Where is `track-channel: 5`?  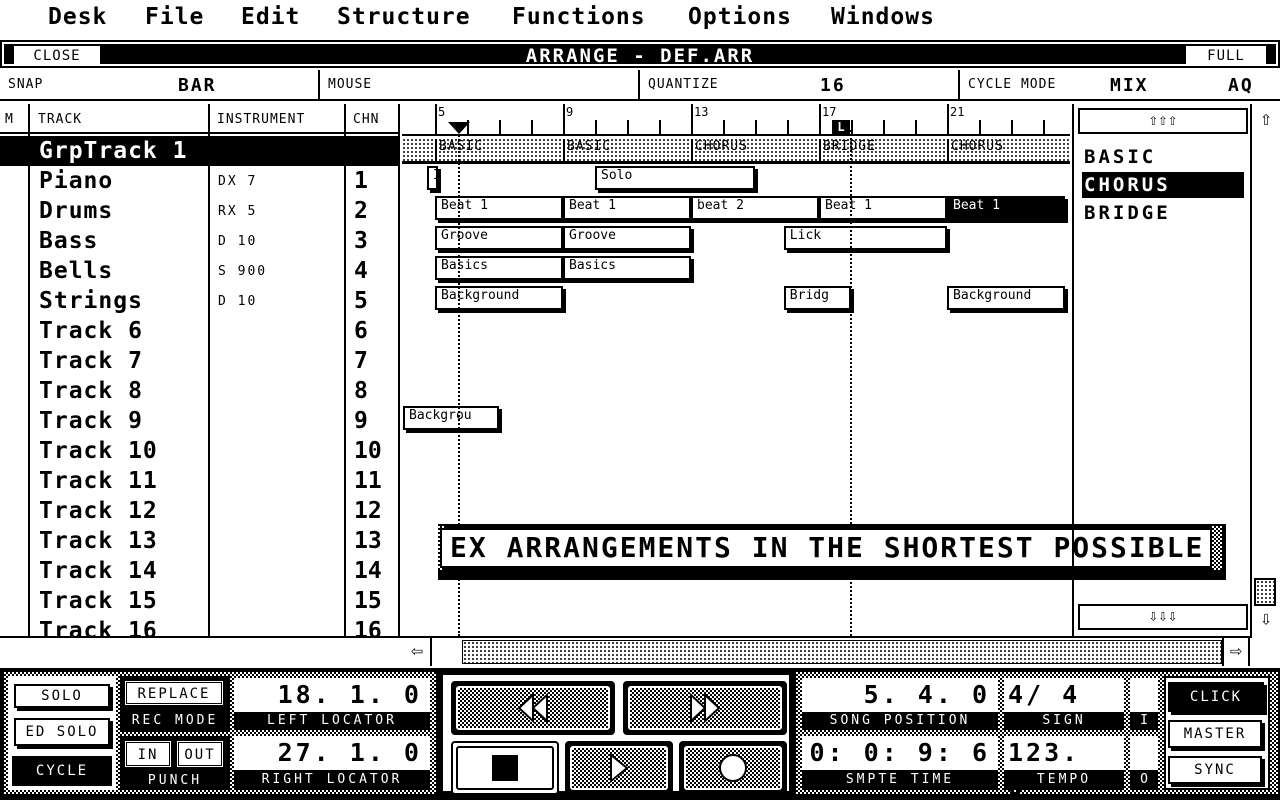
track-channel: 5 is located at coordinates (361, 301).